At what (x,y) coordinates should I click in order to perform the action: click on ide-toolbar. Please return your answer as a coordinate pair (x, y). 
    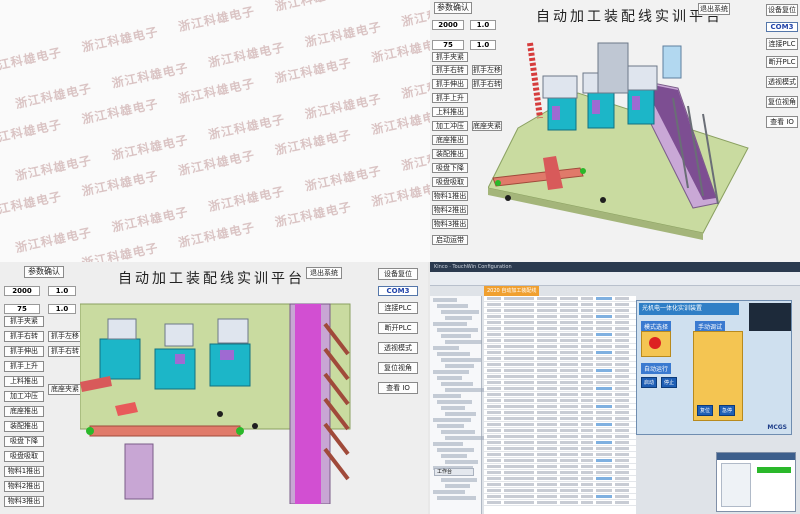
    Looking at the image, I should click on (615, 279).